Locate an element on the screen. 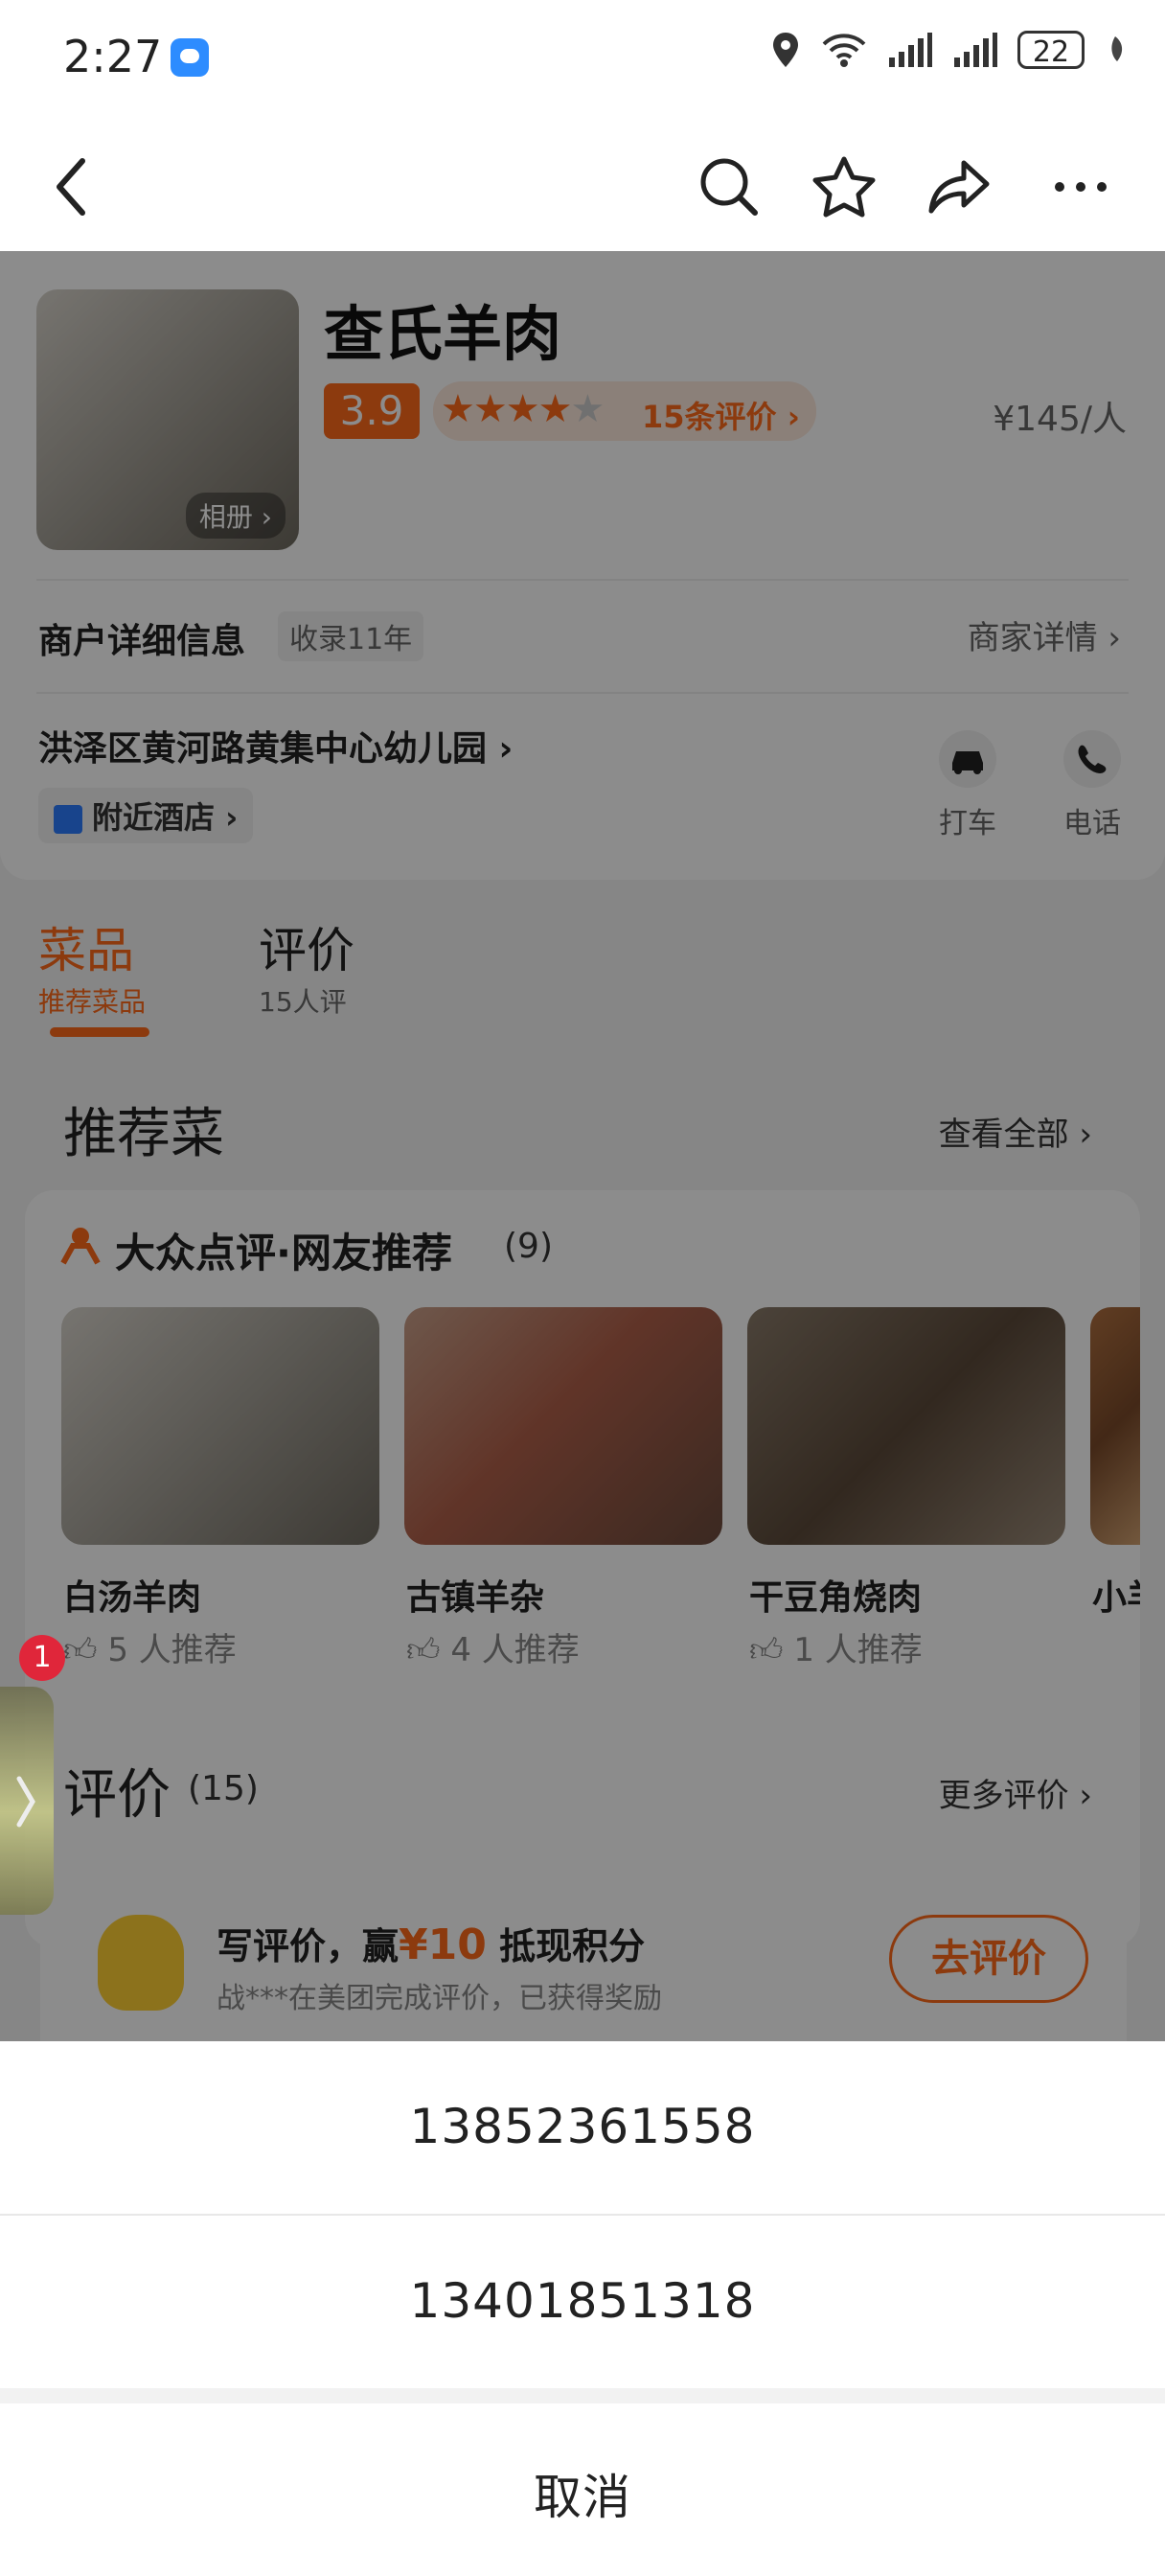 The height and width of the screenshot is (2576, 1165). wifi-icon is located at coordinates (844, 50).